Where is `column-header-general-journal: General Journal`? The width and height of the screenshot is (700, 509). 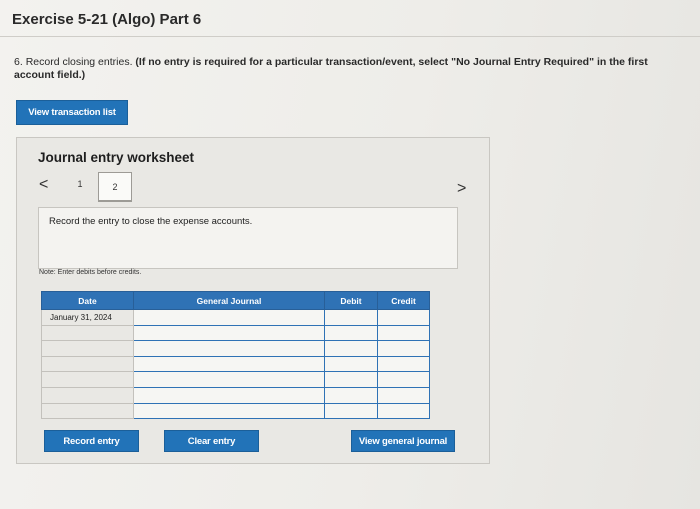 column-header-general-journal: General Journal is located at coordinates (229, 300).